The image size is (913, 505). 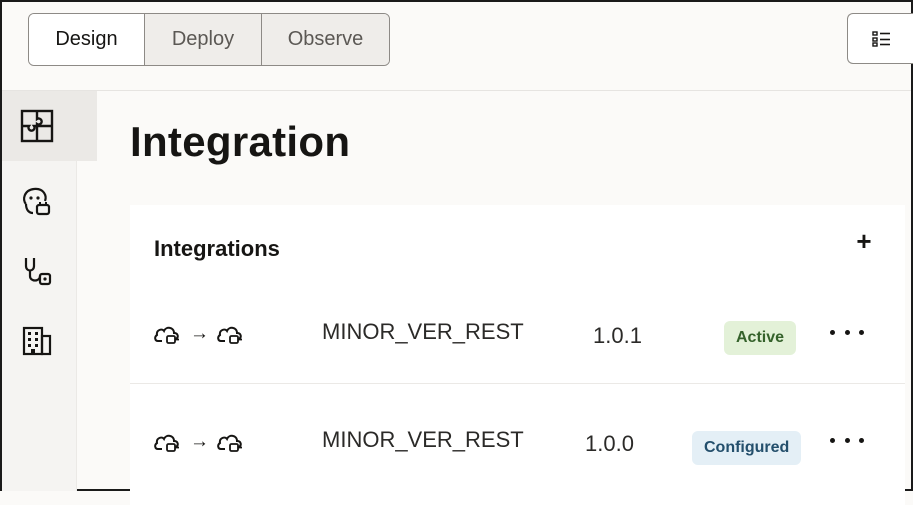 What do you see at coordinates (37, 341) in the screenshot?
I see `building-icon` at bounding box center [37, 341].